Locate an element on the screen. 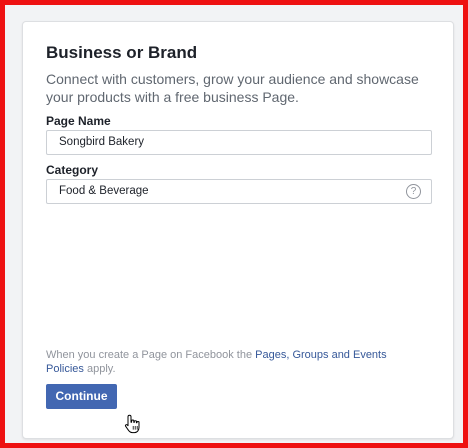  card-title: Business or Brand is located at coordinates (122, 52).